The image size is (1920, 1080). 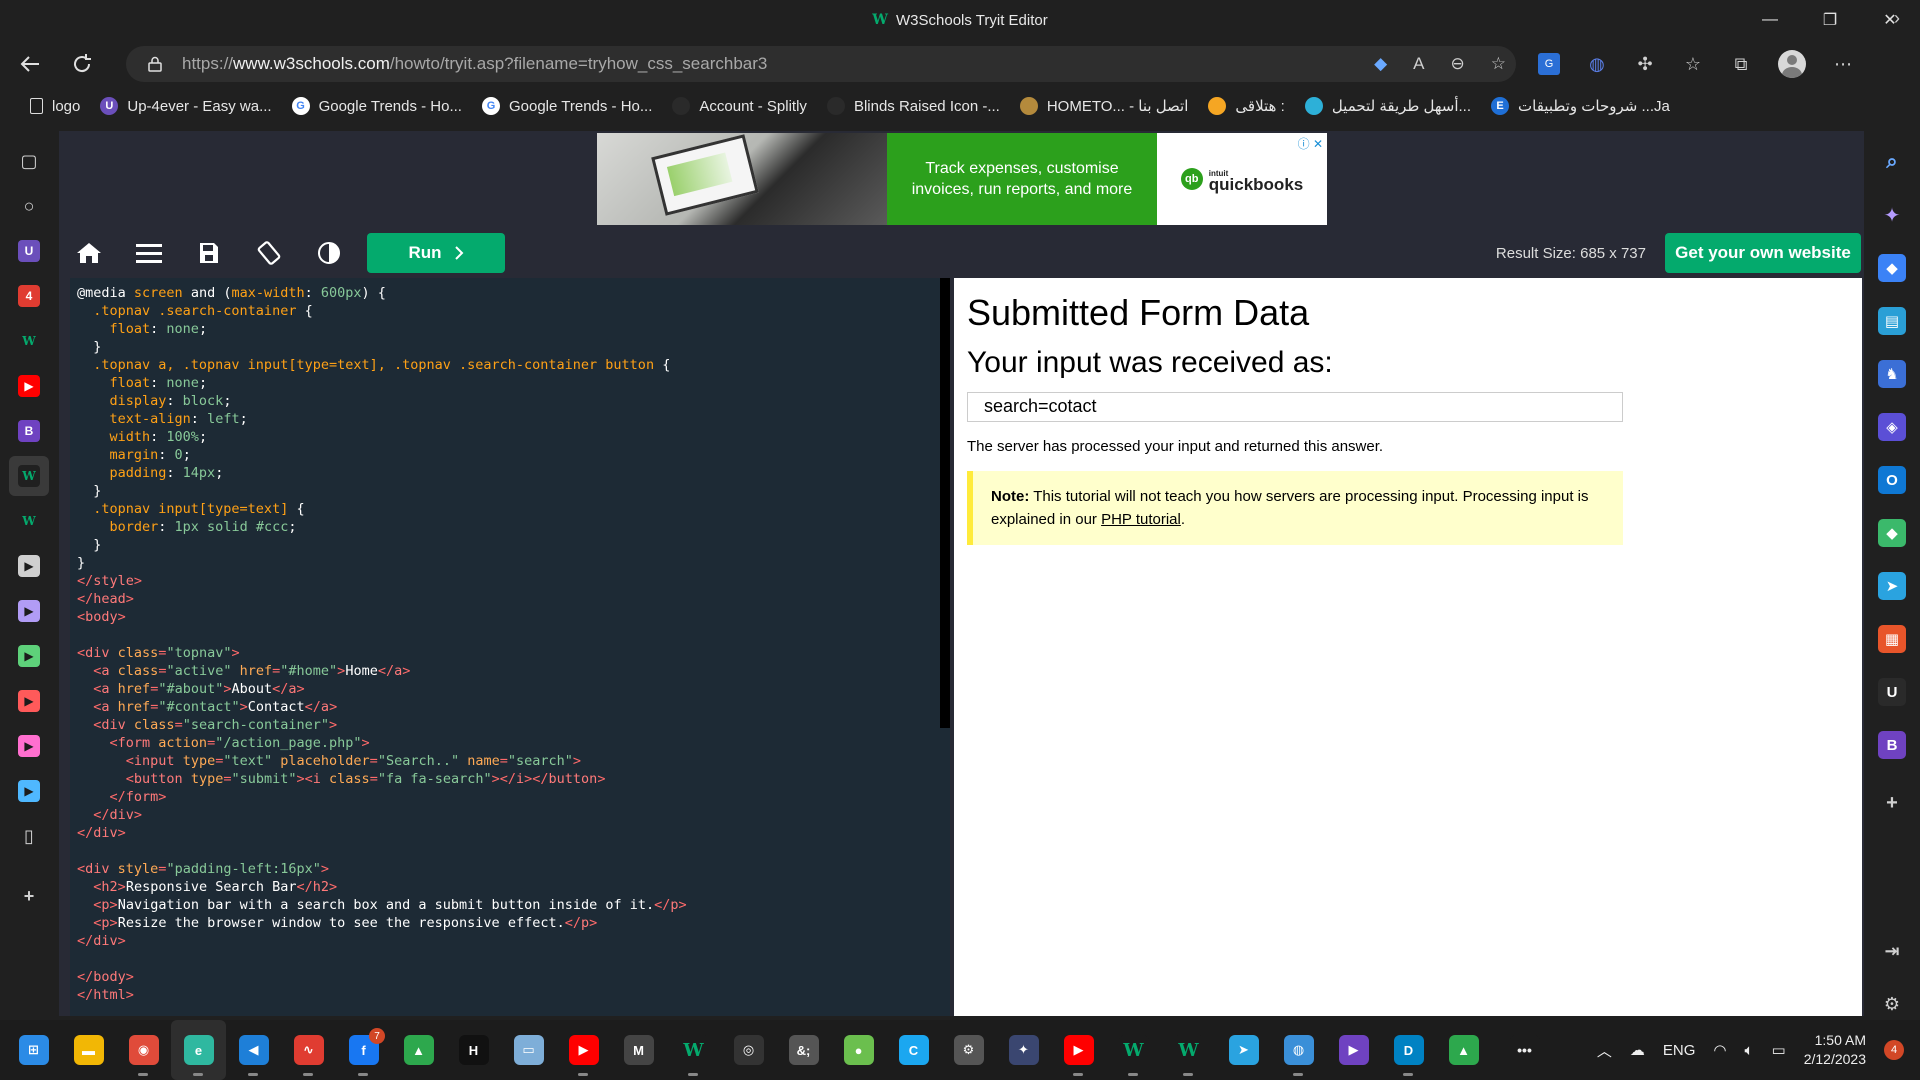 What do you see at coordinates (1779, 1050) in the screenshot?
I see `battery-icon: ▭` at bounding box center [1779, 1050].